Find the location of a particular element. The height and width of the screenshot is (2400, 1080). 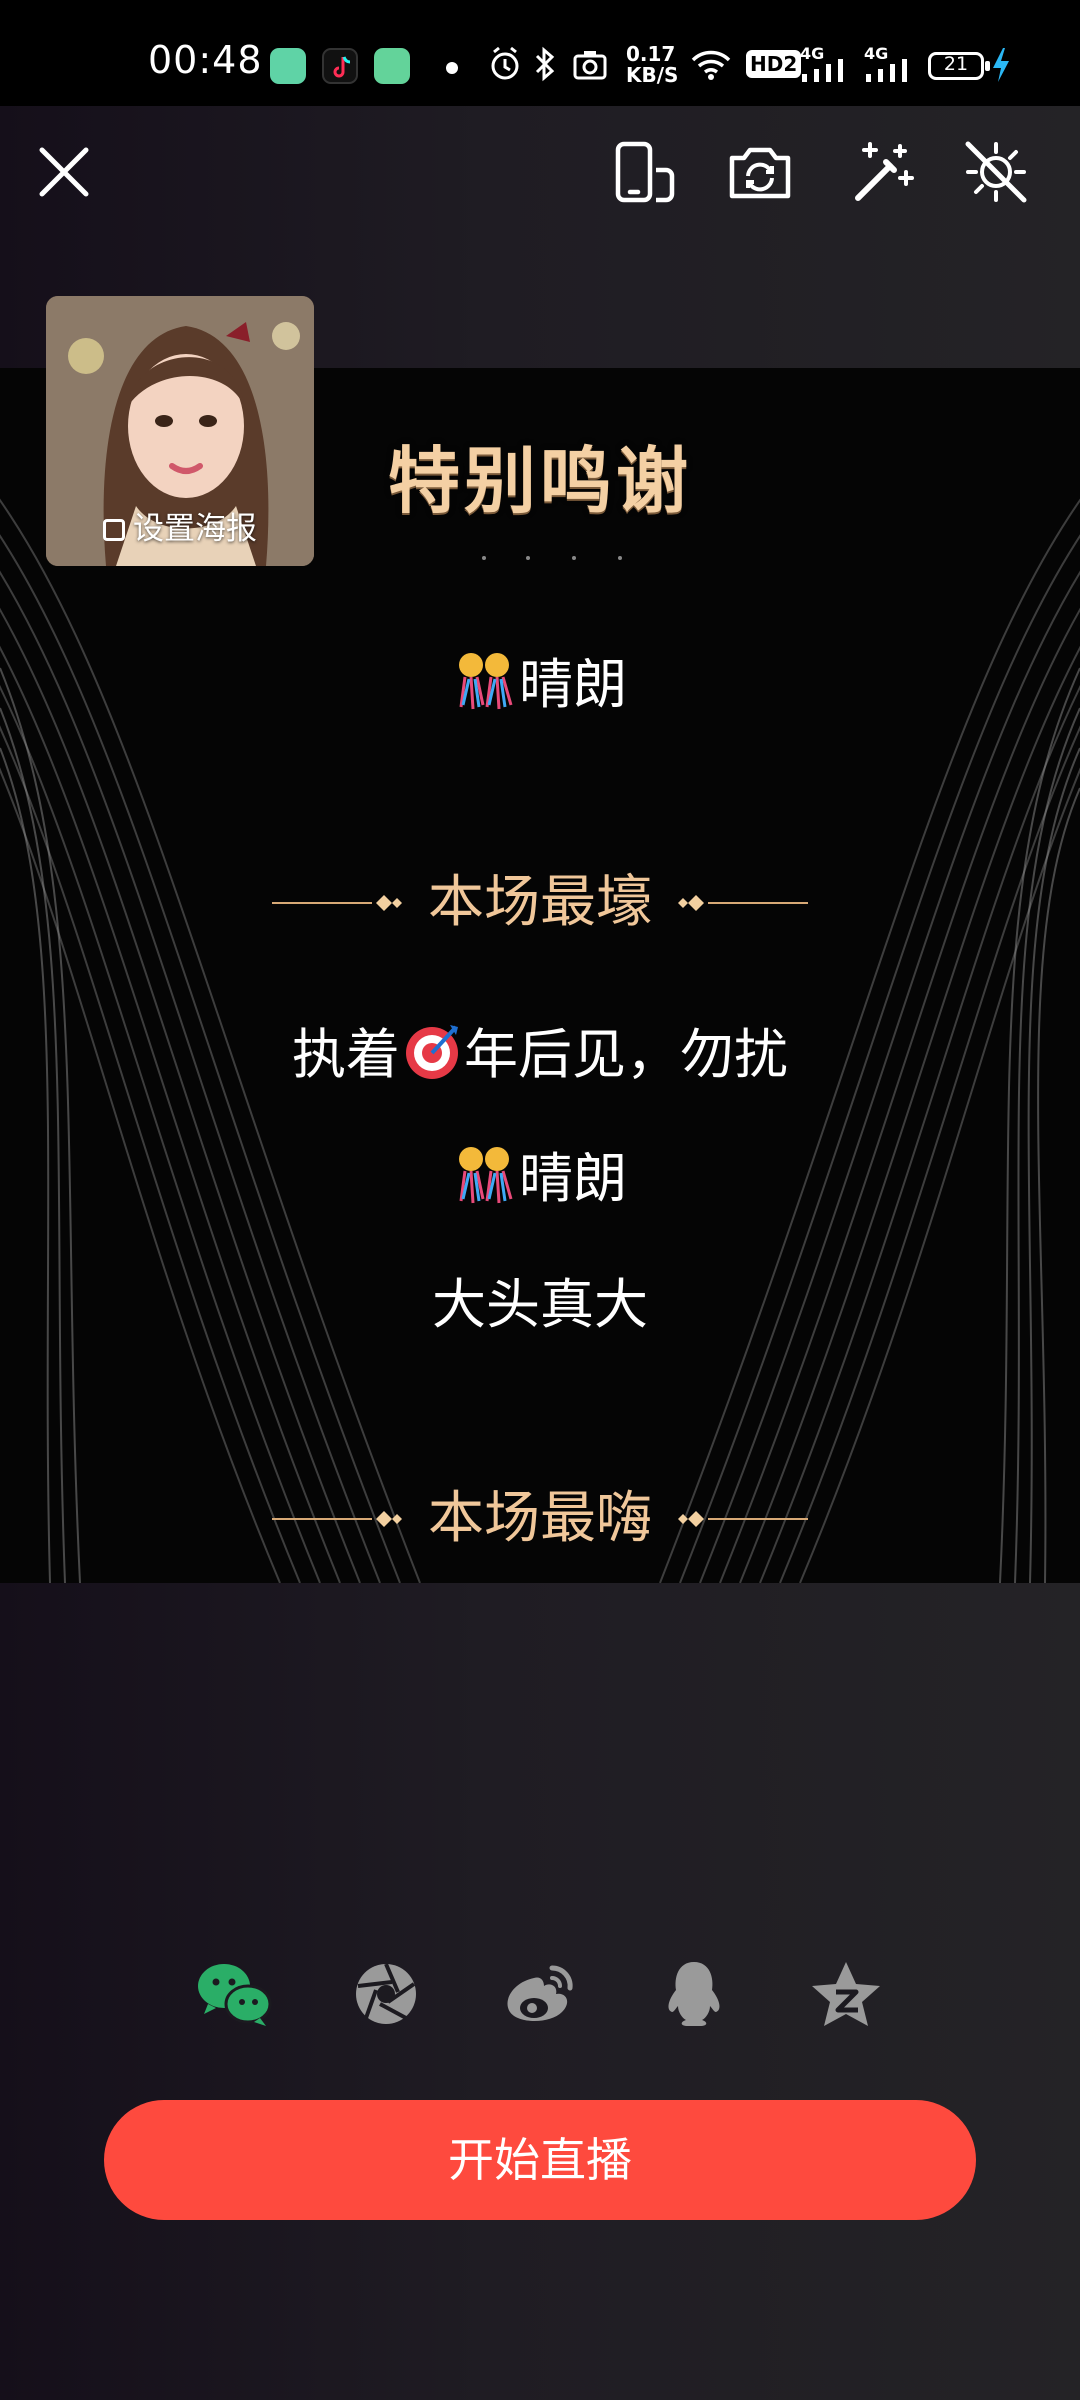

set-poster-label: 设置海报 is located at coordinates (180, 525).